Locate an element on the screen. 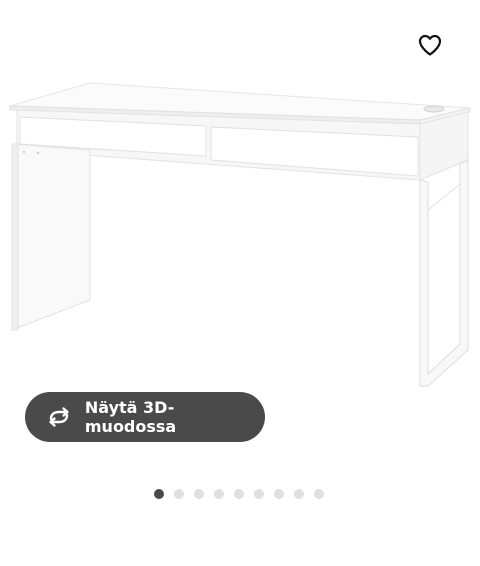 The image size is (480, 566). heart-outline-icon is located at coordinates (430, 45).